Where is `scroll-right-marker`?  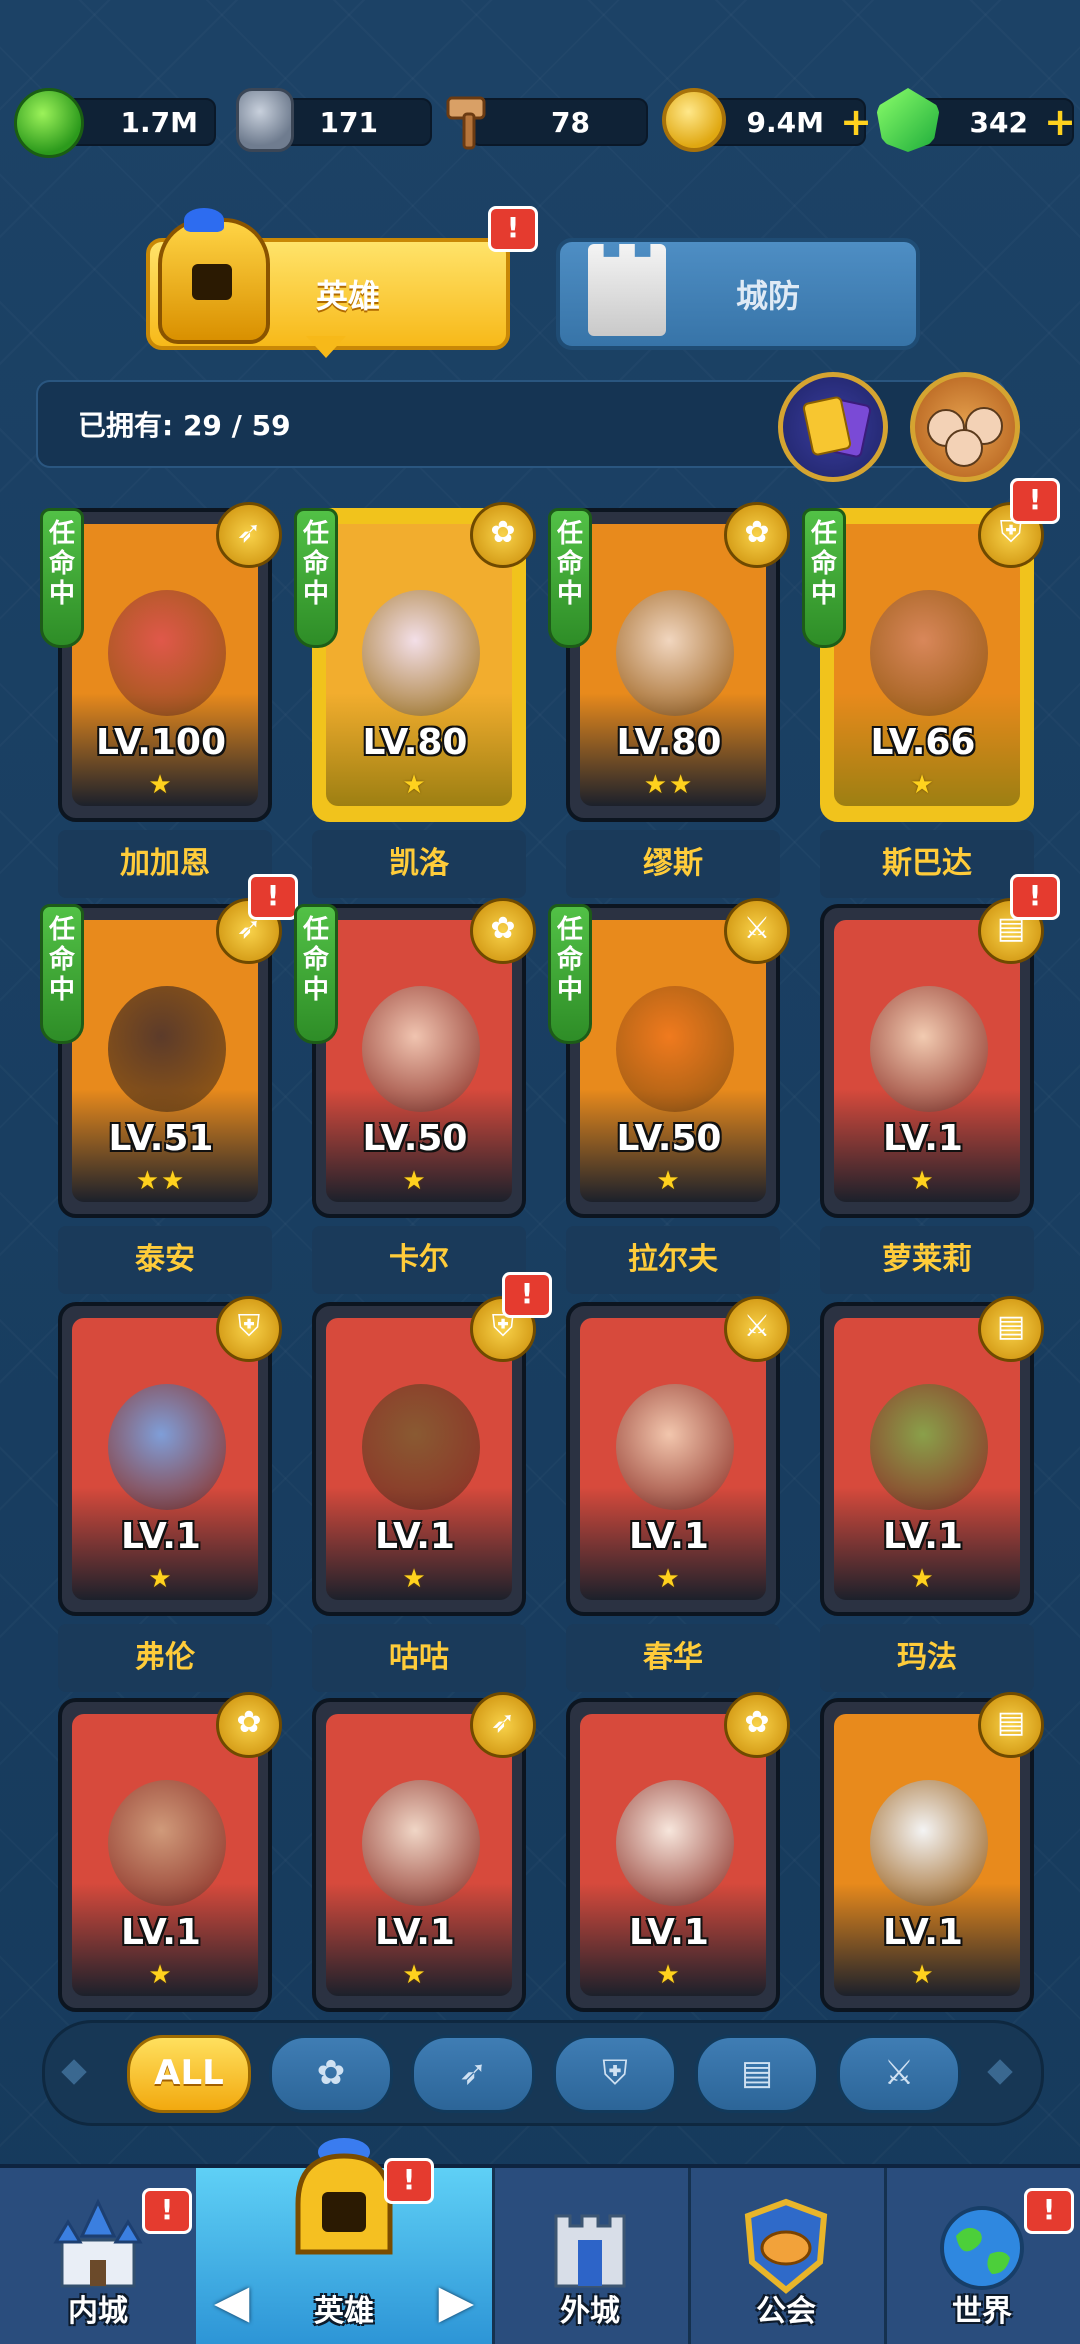
scroll-right-marker is located at coordinates (1000, 2072).